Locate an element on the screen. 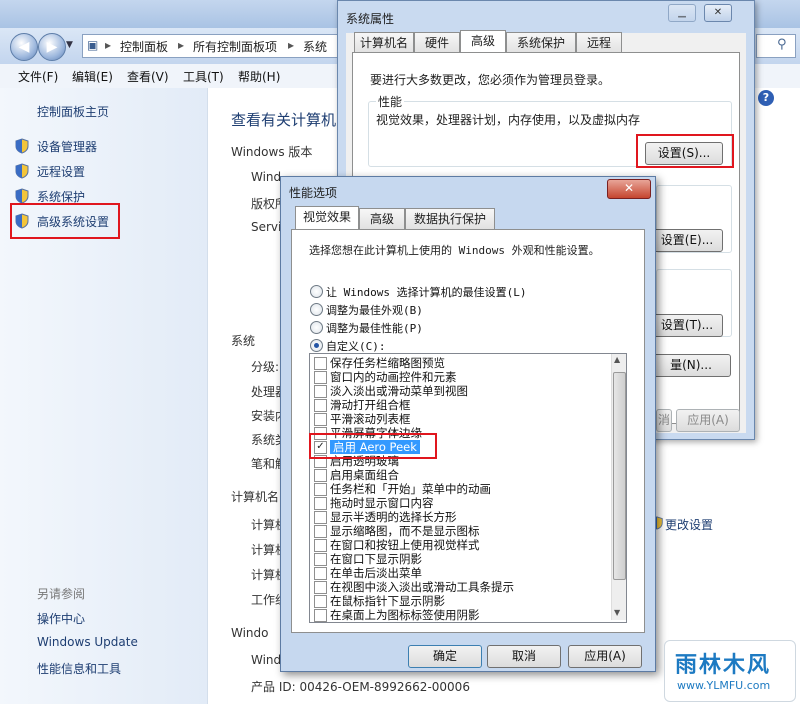  help-icon: ? is located at coordinates (766, 98).